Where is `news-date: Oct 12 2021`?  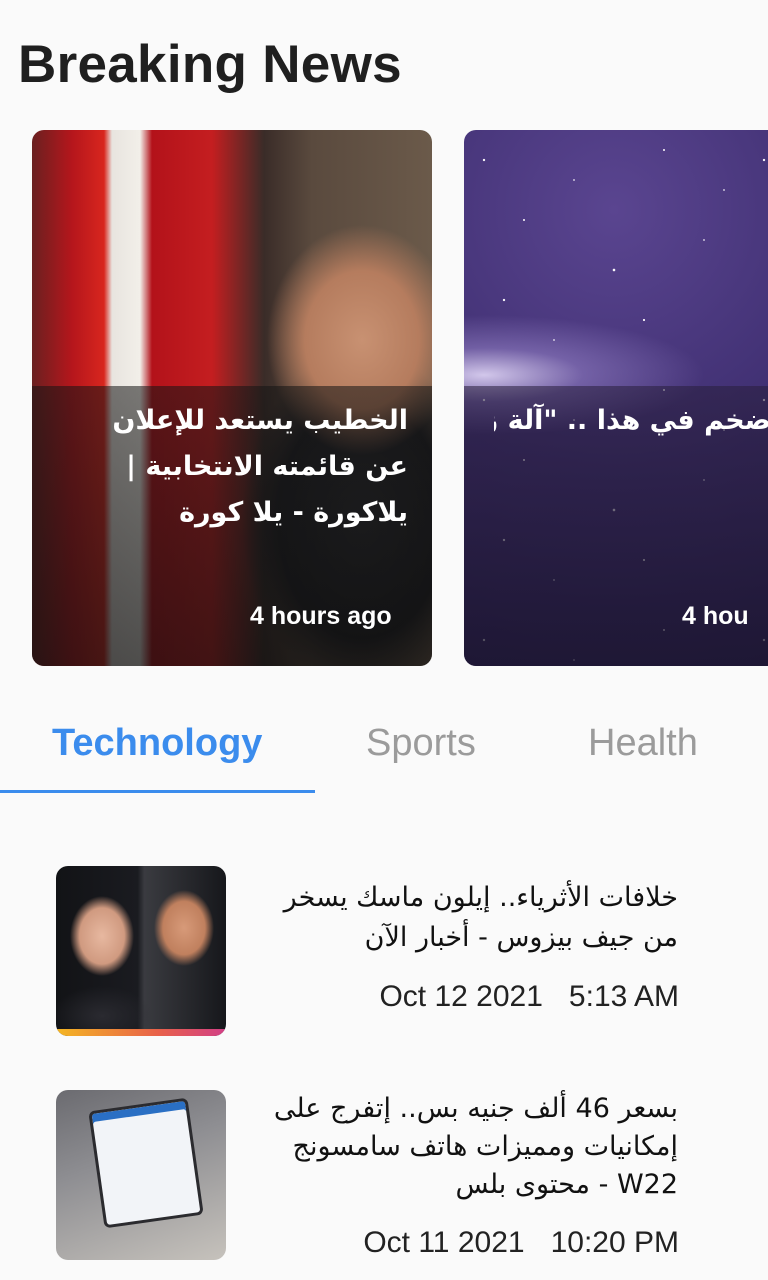
news-date: Oct 12 2021 is located at coordinates (461, 996).